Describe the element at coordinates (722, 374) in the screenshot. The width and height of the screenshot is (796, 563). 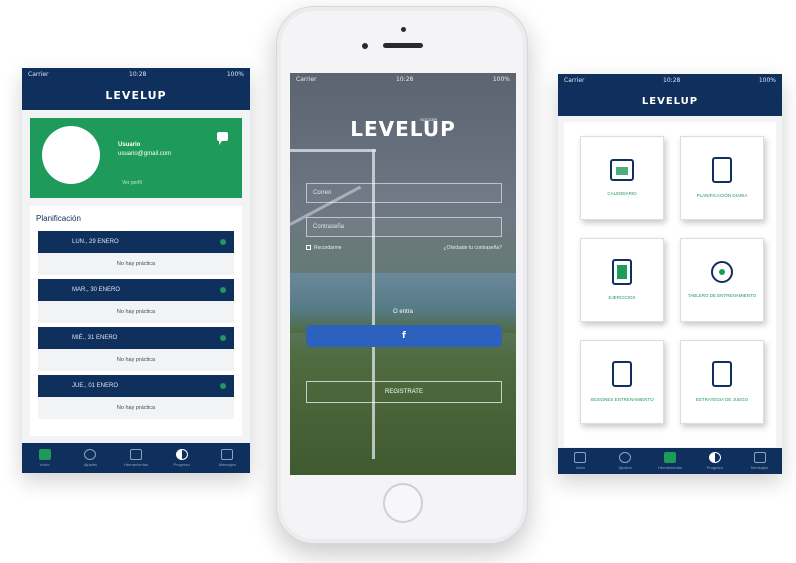
I see `strategy-icon` at that location.